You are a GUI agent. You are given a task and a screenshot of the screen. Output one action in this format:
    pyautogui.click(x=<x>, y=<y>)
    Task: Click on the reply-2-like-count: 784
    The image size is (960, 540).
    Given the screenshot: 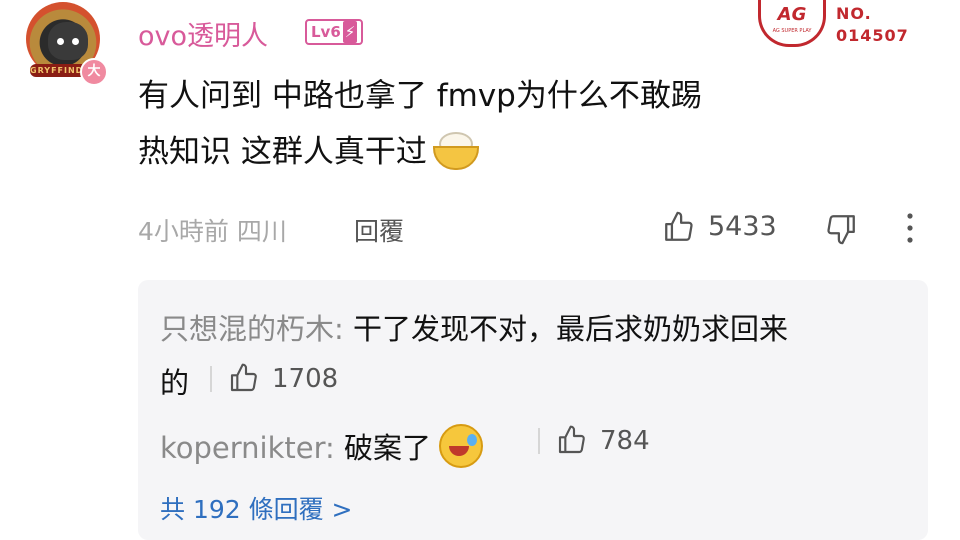 What is the action you would take?
    pyautogui.click(x=625, y=441)
    